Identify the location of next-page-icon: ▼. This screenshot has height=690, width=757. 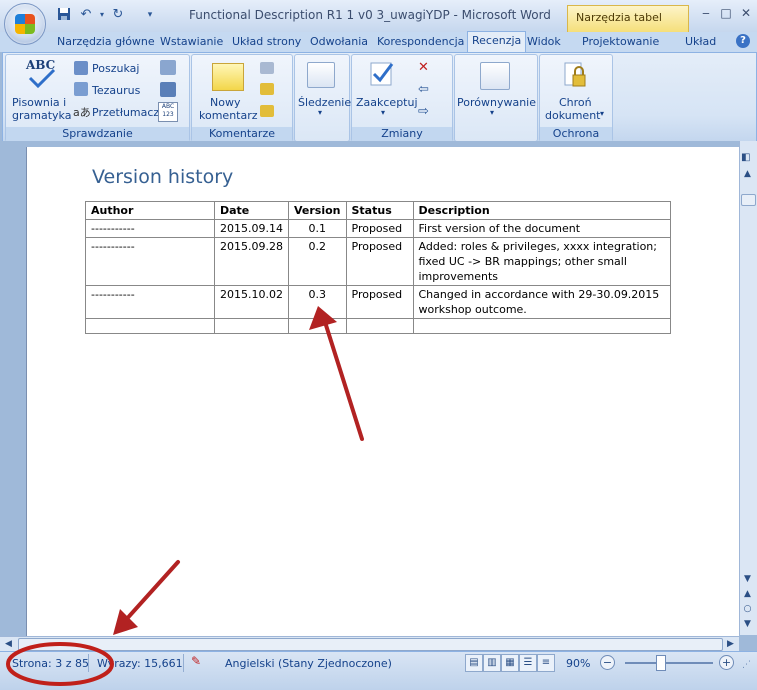
(747, 624).